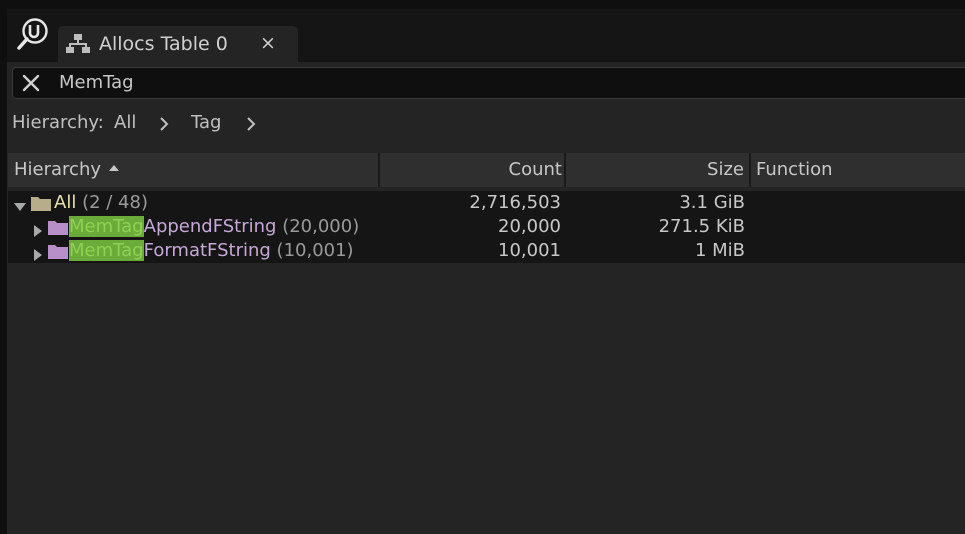  I want to click on row-count: 10,001, so click(529, 250).